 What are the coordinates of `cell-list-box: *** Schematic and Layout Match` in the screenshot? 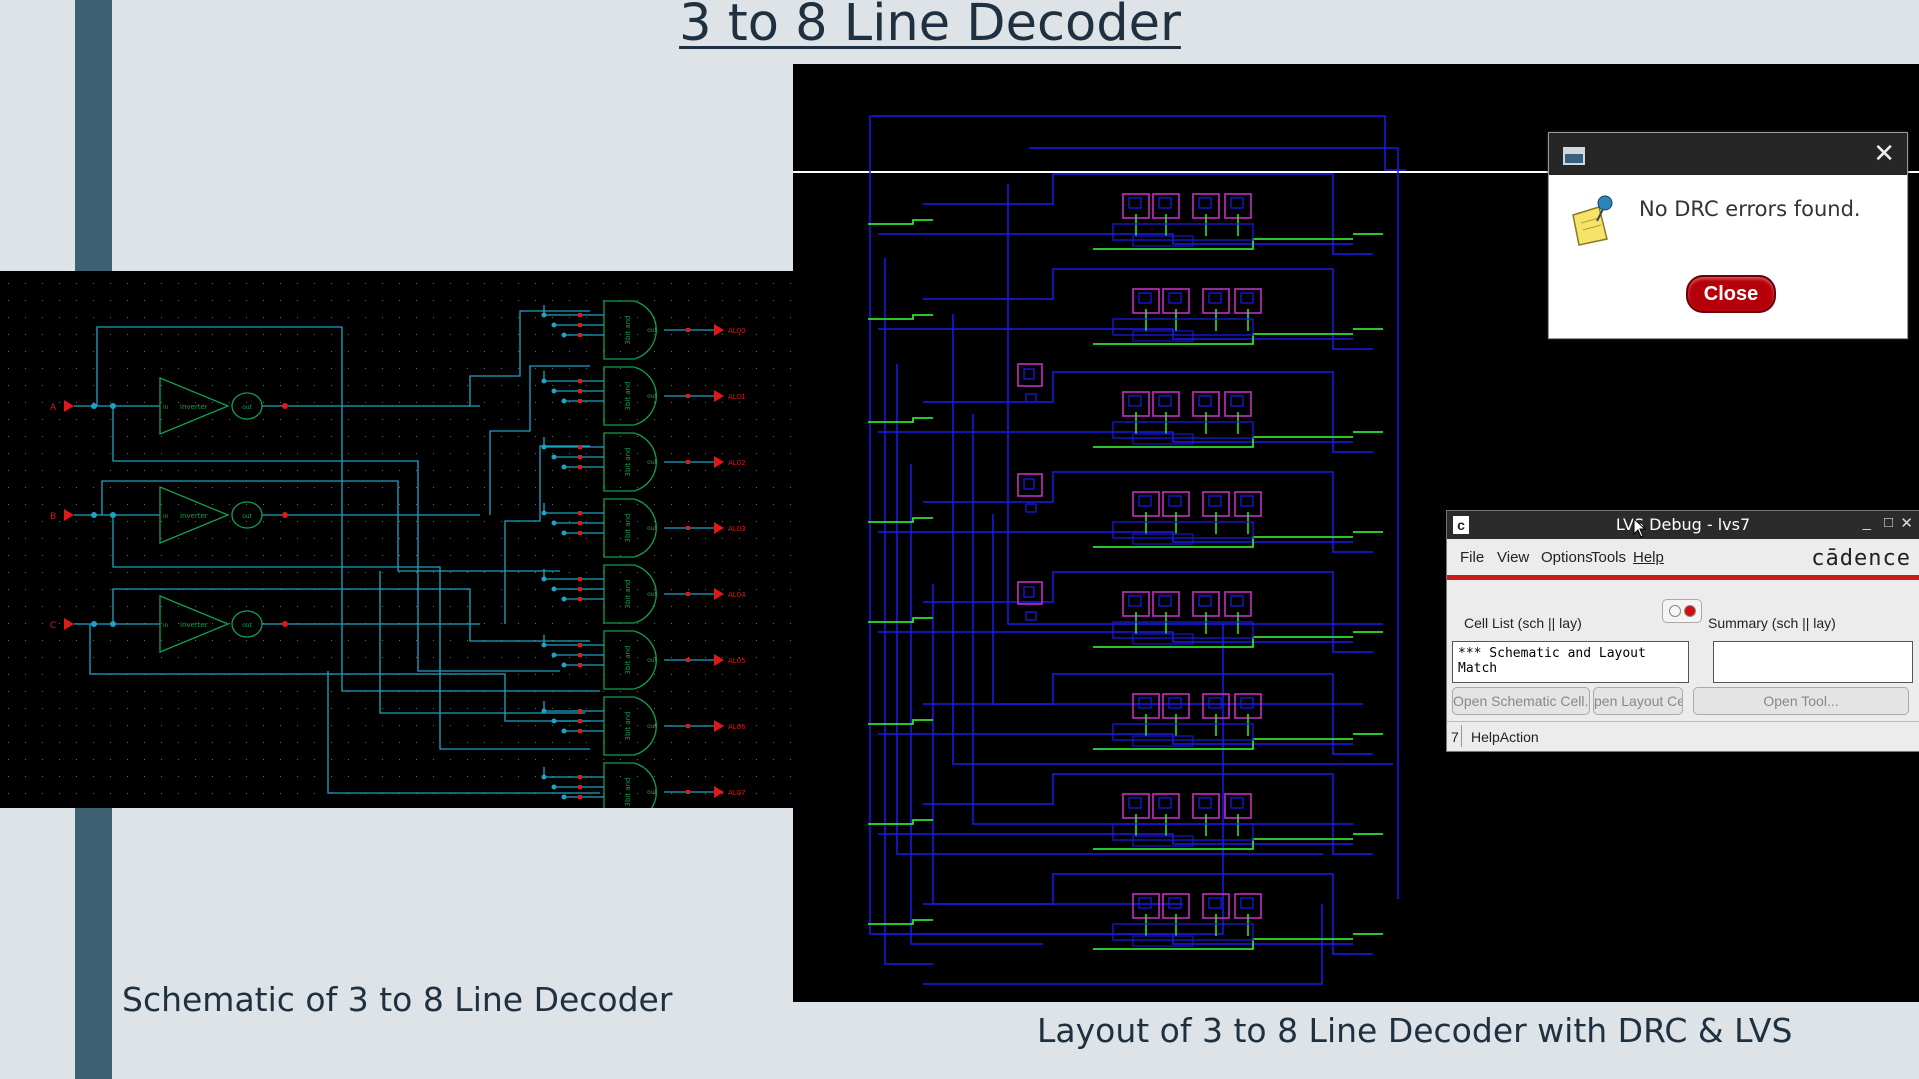 It's located at (1570, 662).